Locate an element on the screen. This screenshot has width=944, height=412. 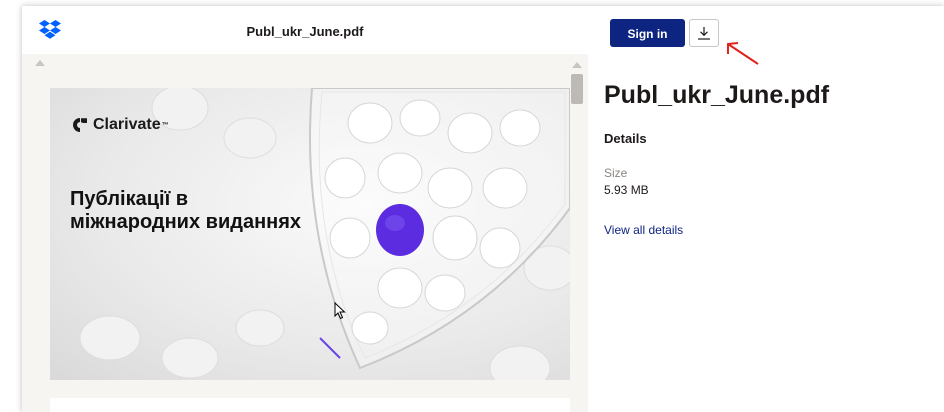
pdf-page-next is located at coordinates (310, 405).